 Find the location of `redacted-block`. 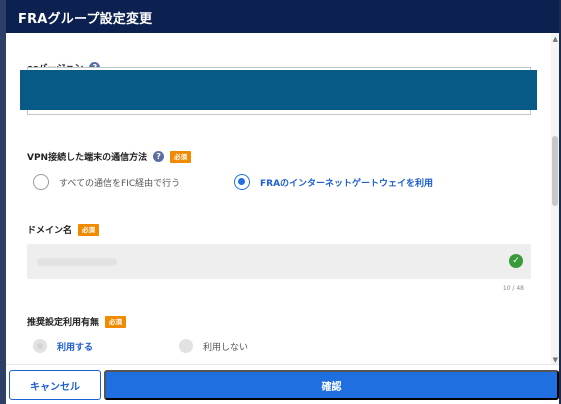

redacted-block is located at coordinates (278, 90).